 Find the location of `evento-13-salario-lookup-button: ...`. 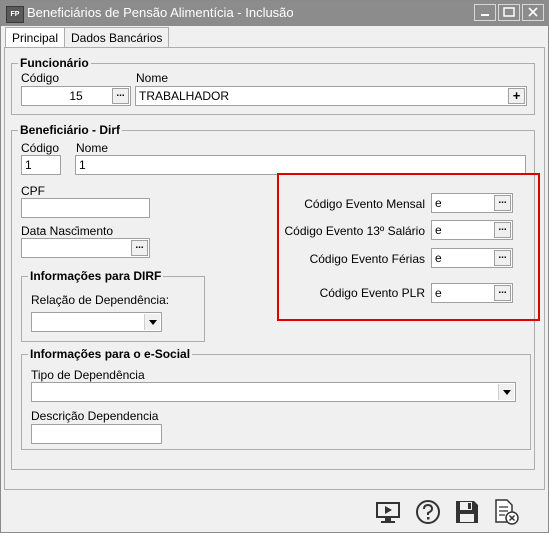

evento-13-salario-lookup-button: ... is located at coordinates (502, 230).